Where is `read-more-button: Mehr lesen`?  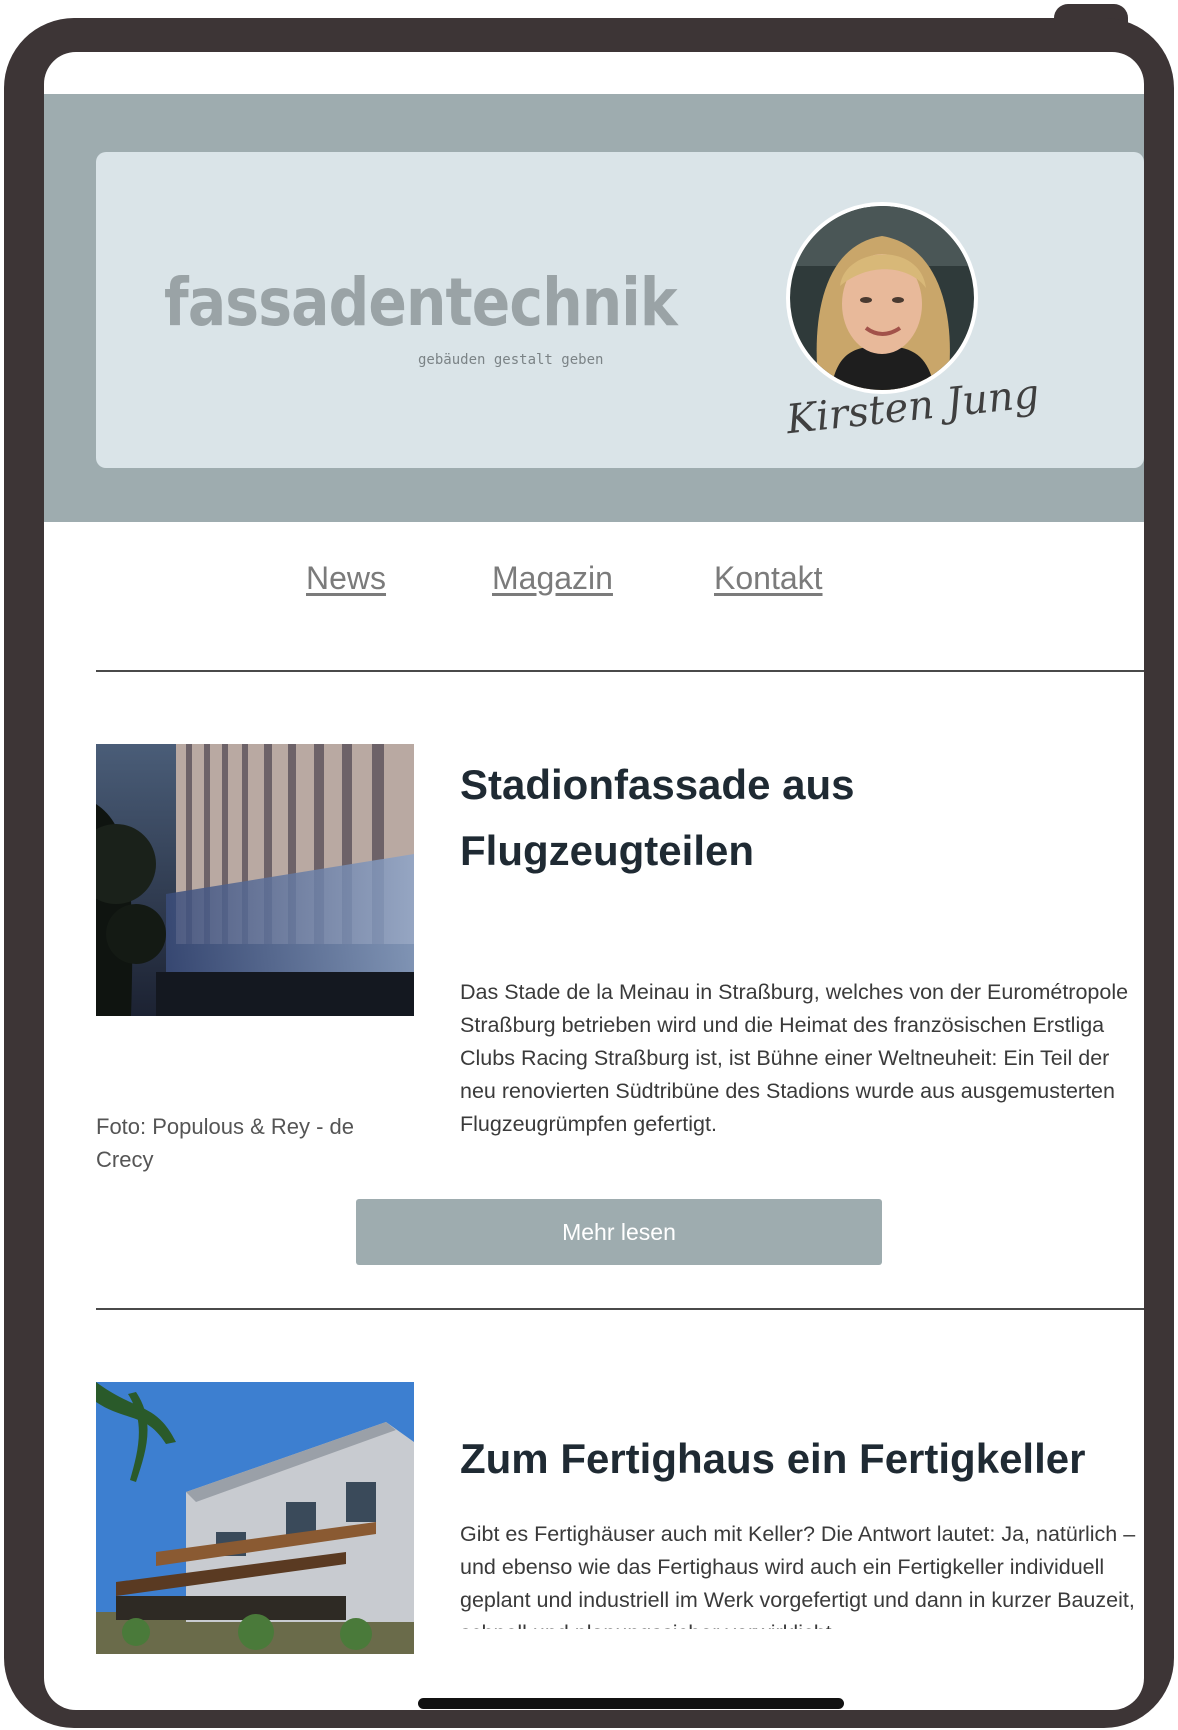 read-more-button: Mehr lesen is located at coordinates (619, 1232).